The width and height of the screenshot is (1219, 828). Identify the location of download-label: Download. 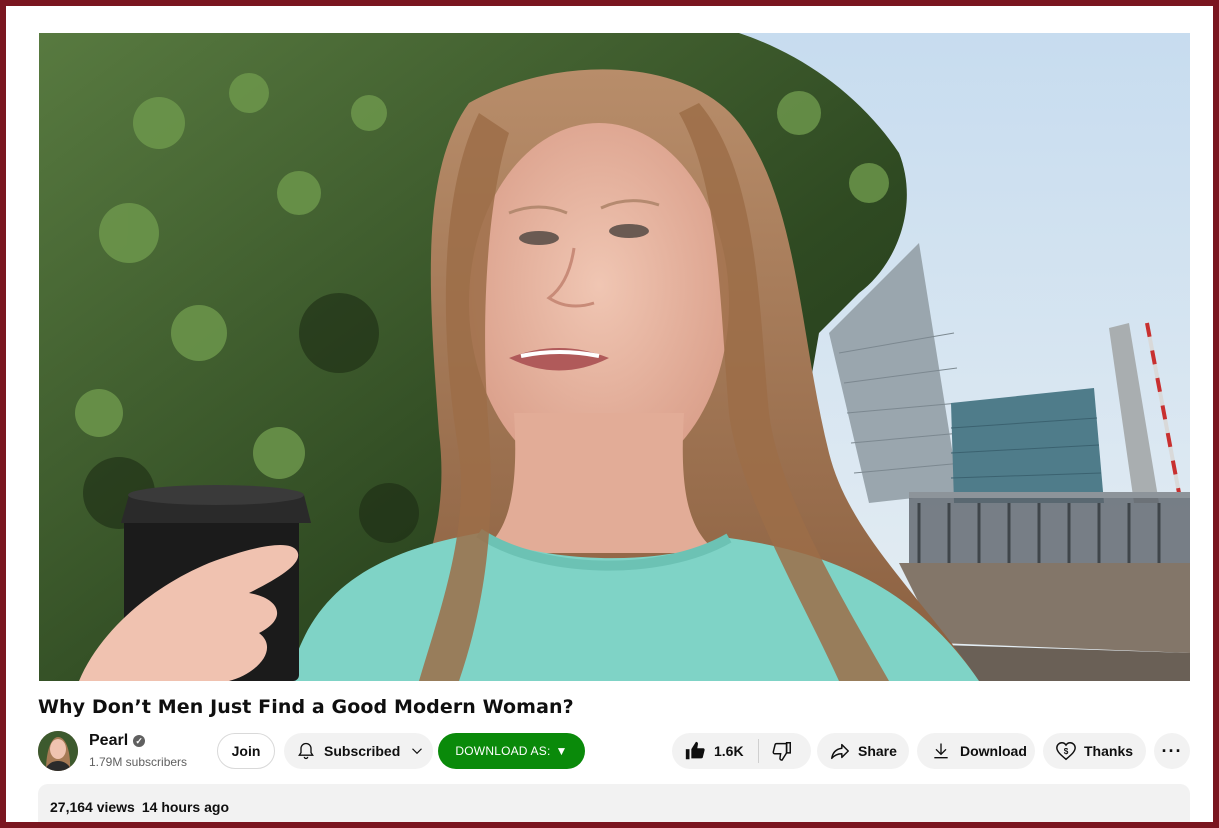
(993, 751).